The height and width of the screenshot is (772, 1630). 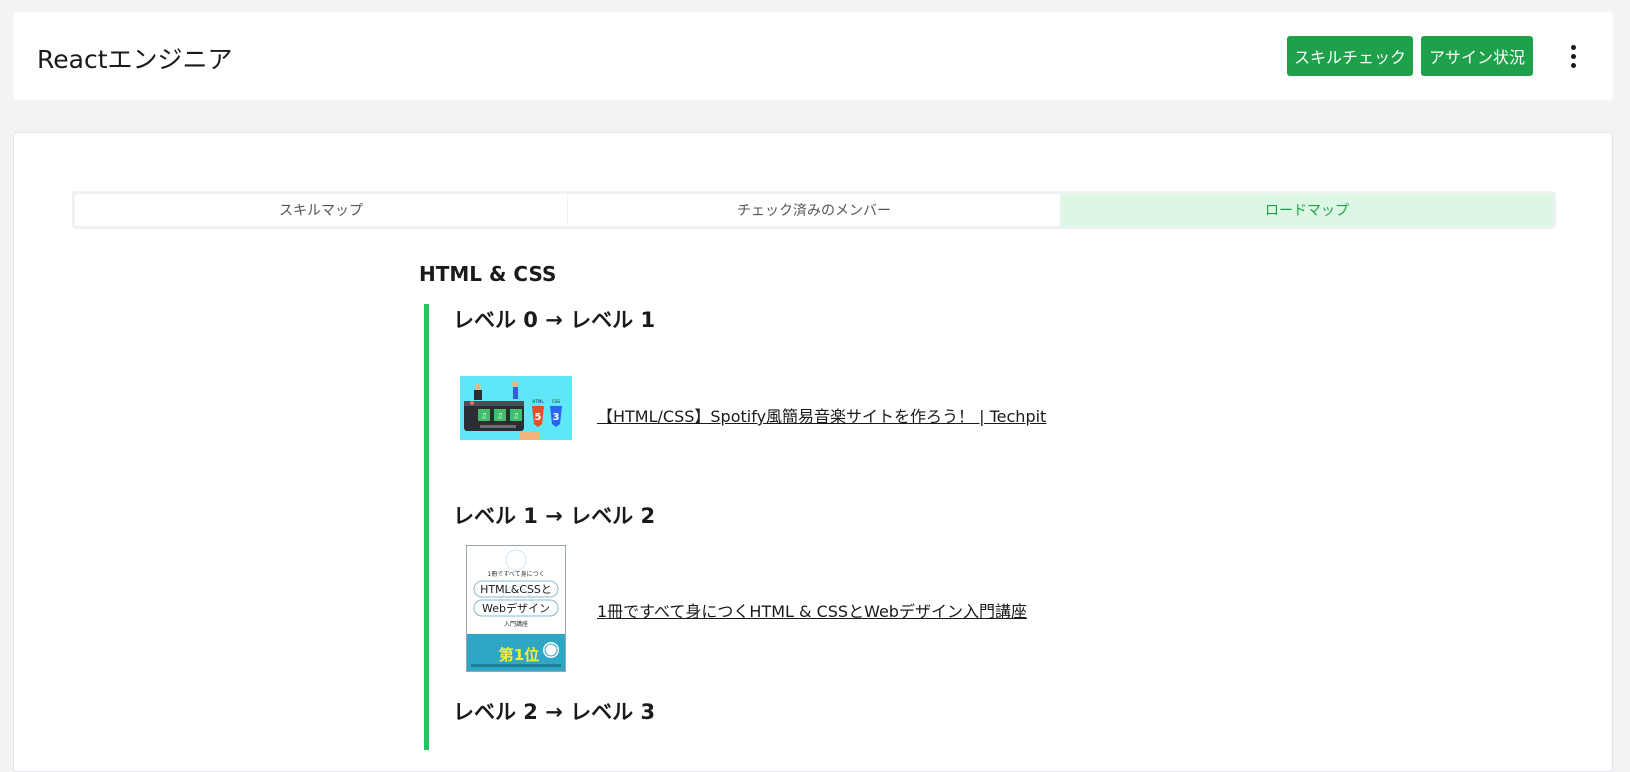 What do you see at coordinates (321, 210) in the screenshot?
I see `tab-skill-map: スキルマップ` at bounding box center [321, 210].